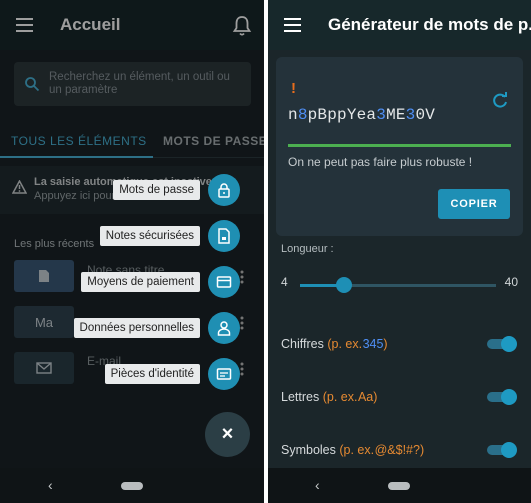 This screenshot has height=503, width=531. I want to click on toggle-symbols, so click(502, 450).